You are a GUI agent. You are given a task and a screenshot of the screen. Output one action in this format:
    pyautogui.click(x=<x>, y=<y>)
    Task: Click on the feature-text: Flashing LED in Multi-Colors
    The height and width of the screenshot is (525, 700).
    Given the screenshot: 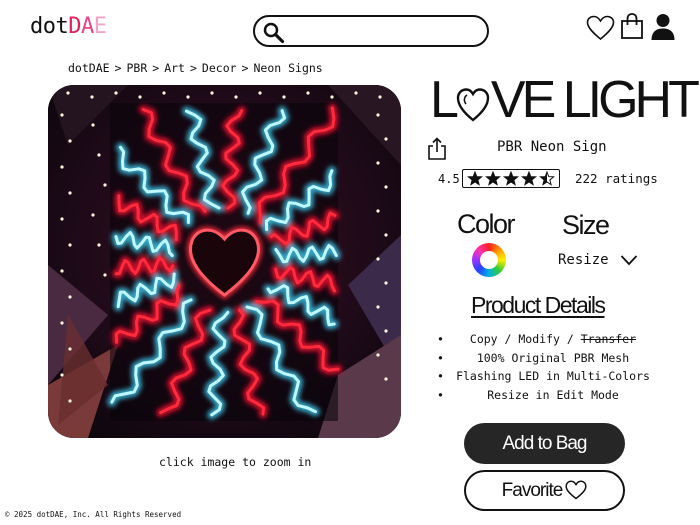 What is the action you would take?
    pyautogui.click(x=553, y=376)
    